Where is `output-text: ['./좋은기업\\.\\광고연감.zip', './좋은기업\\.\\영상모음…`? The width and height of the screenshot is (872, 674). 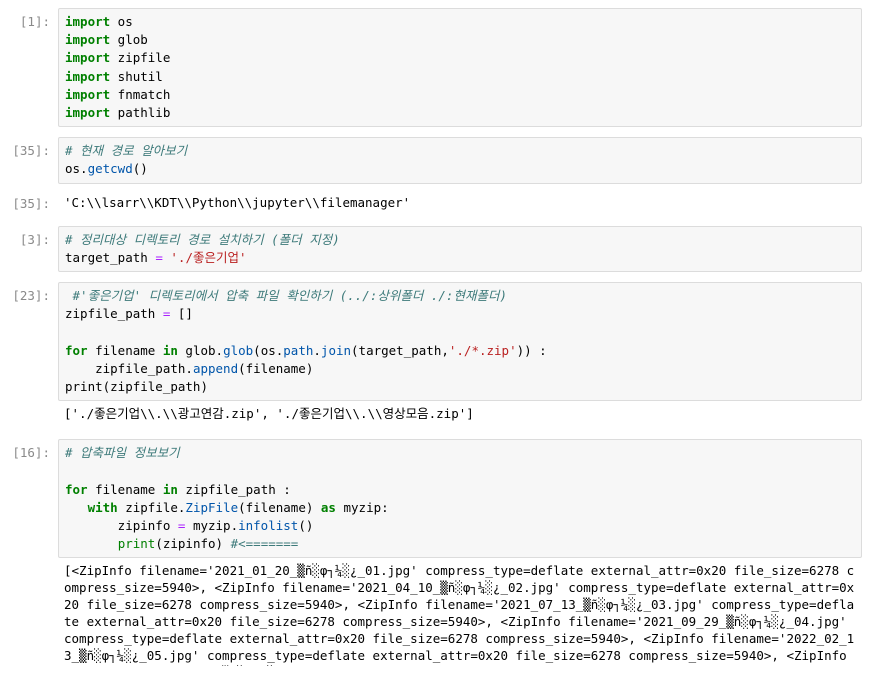 output-text: ['./좋은기업\\.\\광고연감.zip', './좋은기업\\.\\영상모음… is located at coordinates (269, 414).